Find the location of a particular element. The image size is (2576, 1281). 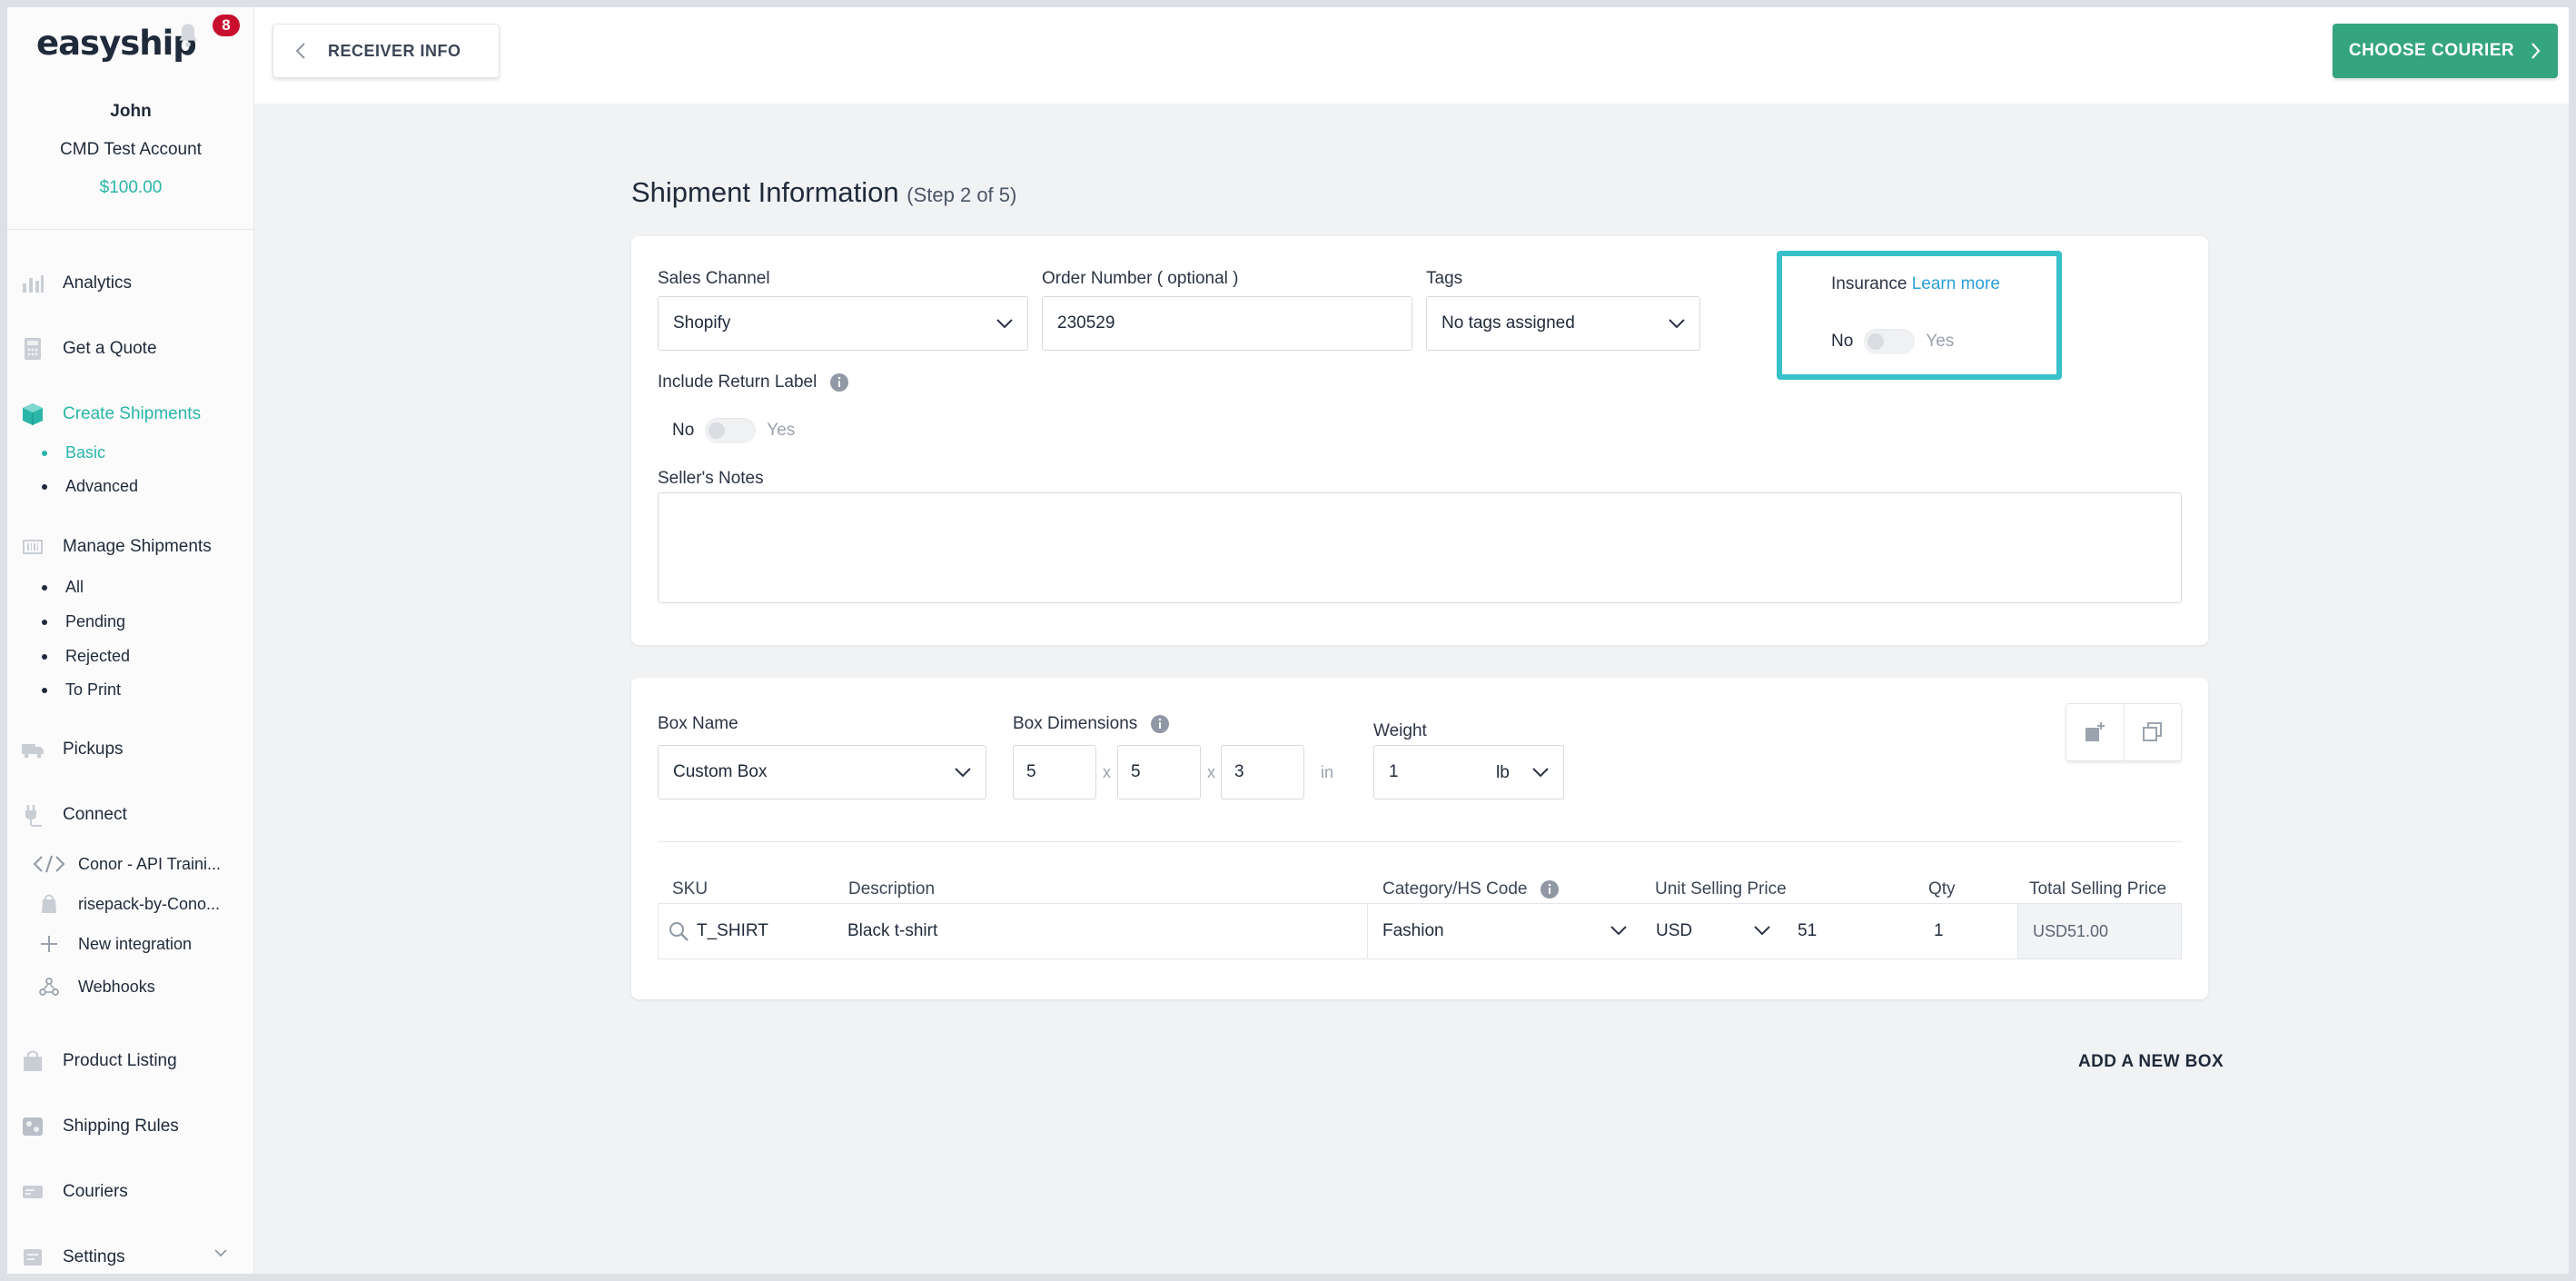

box-height-input: 3 is located at coordinates (1262, 772).